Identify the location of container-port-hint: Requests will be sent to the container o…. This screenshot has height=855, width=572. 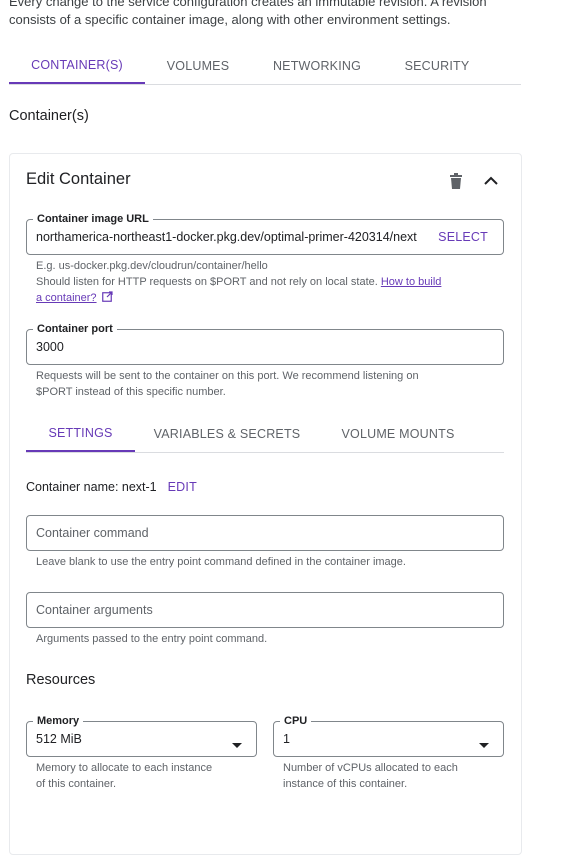
(266, 384).